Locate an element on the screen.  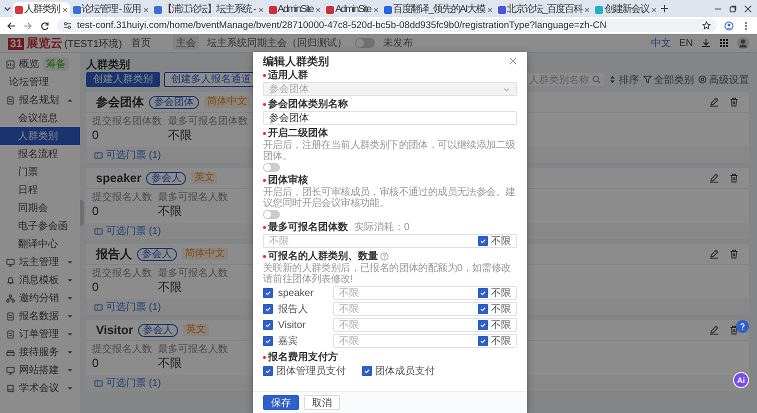
sidebar-item: 接待服务 is located at coordinates (40, 352).